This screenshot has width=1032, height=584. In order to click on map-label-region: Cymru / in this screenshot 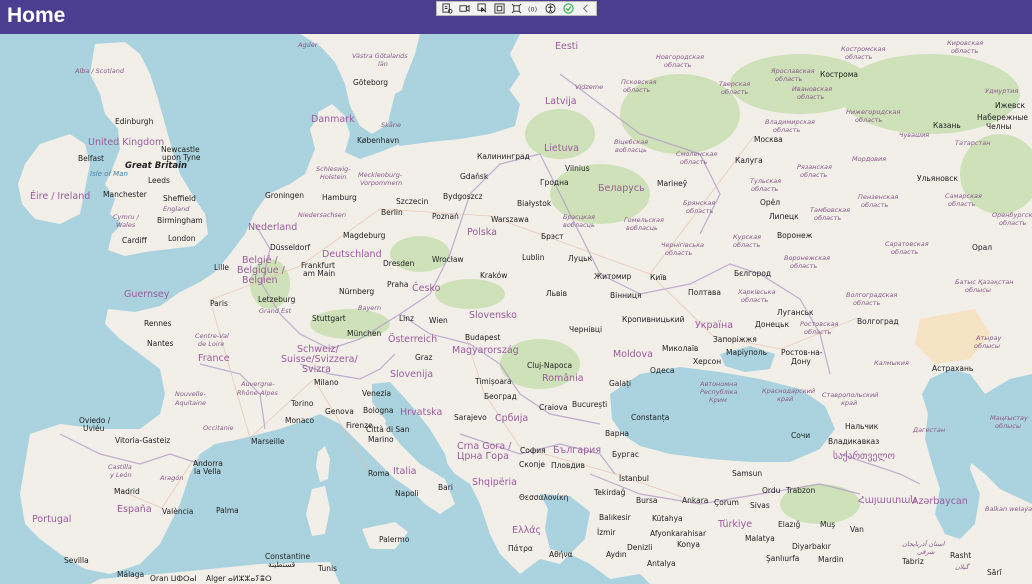, I will do `click(126, 217)`.